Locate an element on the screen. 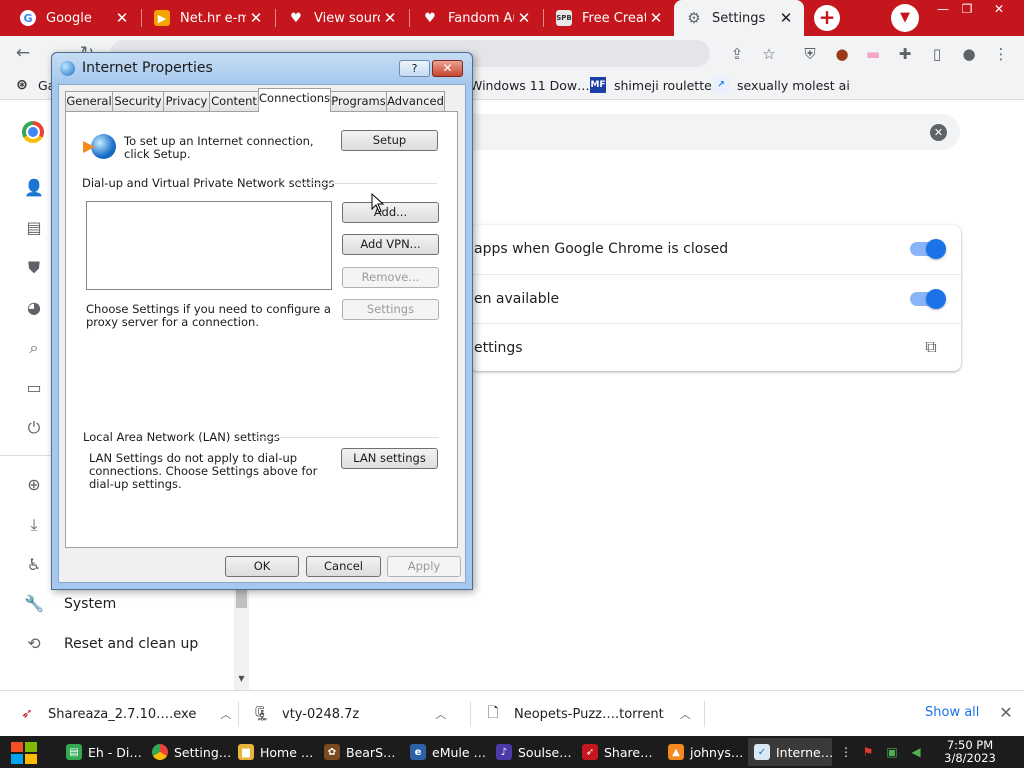 The width and height of the screenshot is (1024, 768). tab-security: Security is located at coordinates (138, 101).